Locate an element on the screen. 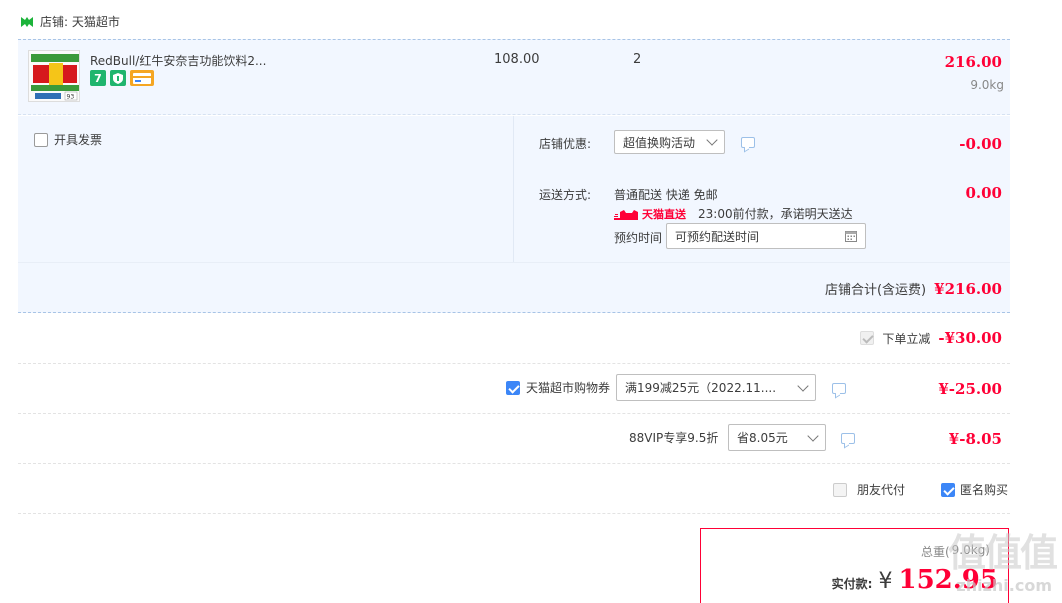 This screenshot has width=1062, height=603. friend-pay-option: 朋友代付 is located at coordinates (869, 489).